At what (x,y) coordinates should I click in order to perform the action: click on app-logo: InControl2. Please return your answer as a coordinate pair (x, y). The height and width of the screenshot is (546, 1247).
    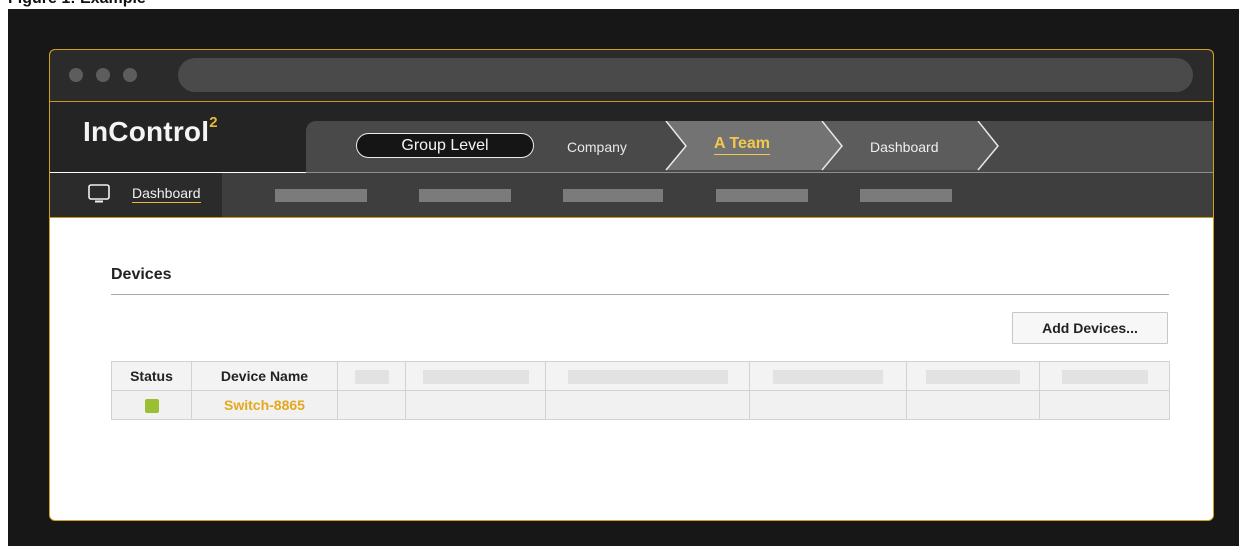
    Looking at the image, I should click on (150, 131).